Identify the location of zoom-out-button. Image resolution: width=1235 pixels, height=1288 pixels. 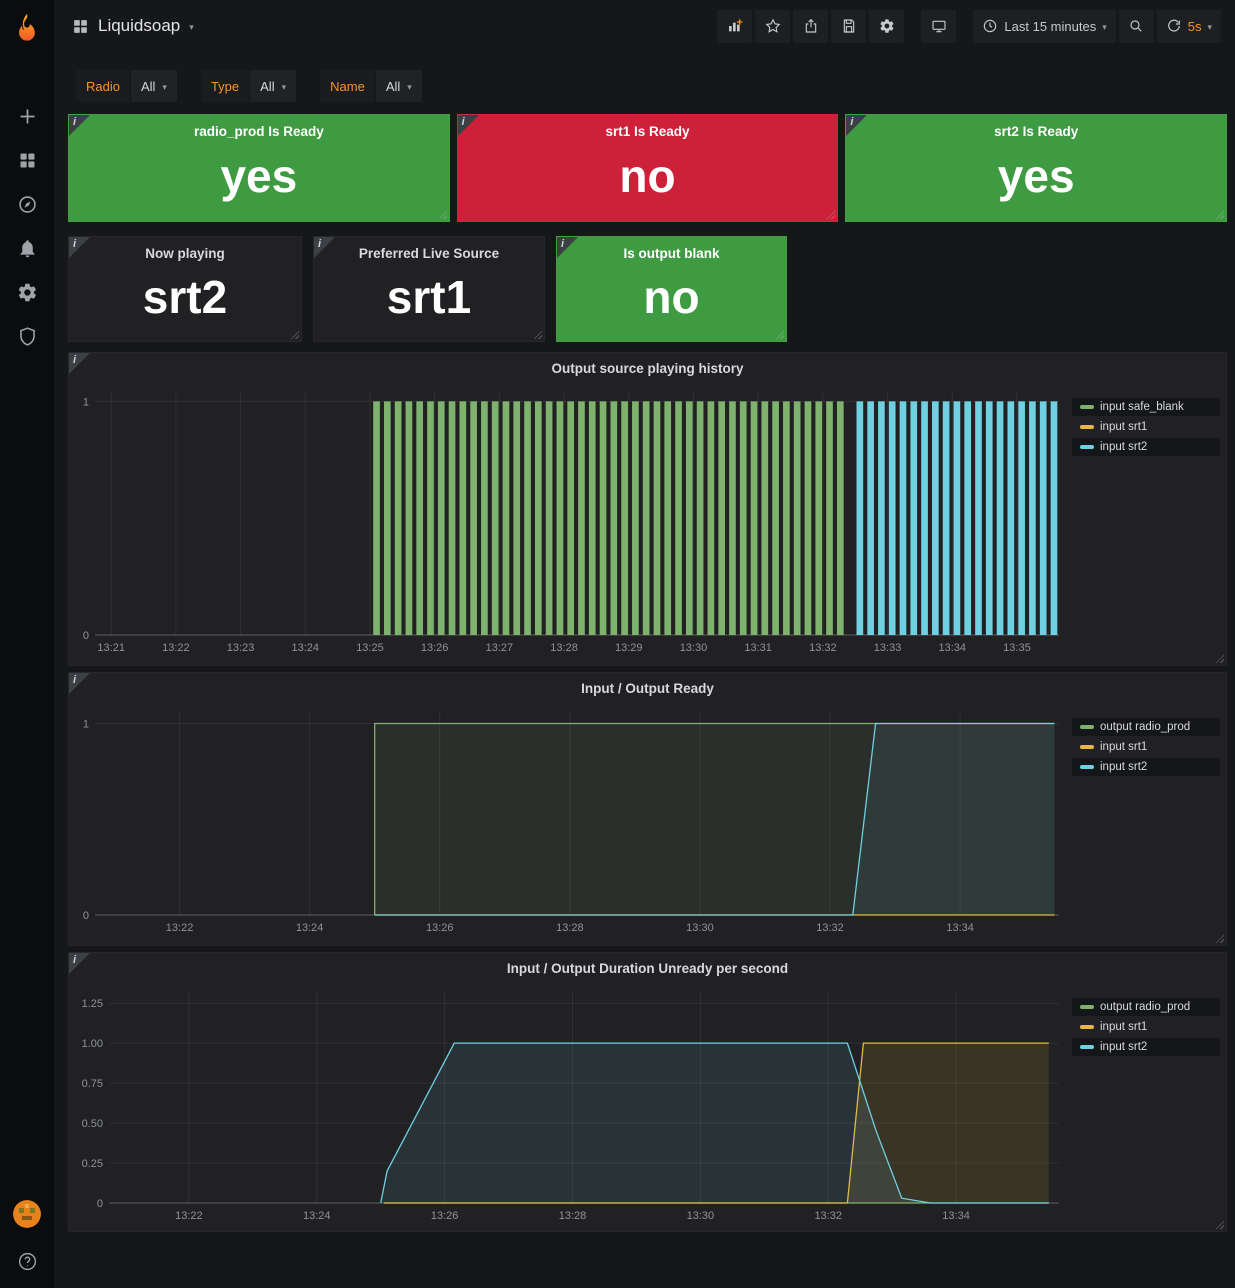
(1136, 26).